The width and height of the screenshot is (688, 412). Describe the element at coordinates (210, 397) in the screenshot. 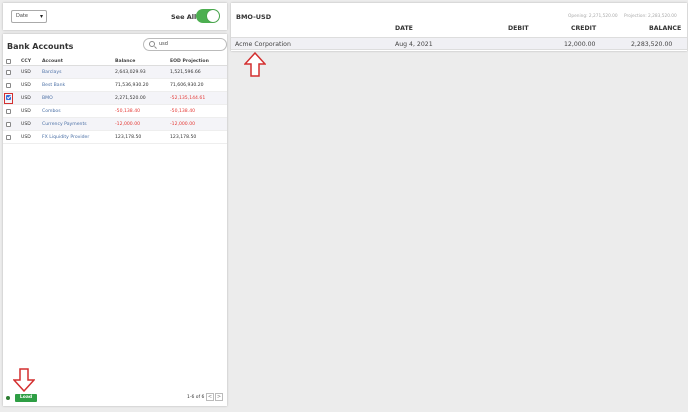

I see `prev-page-button: <` at that location.